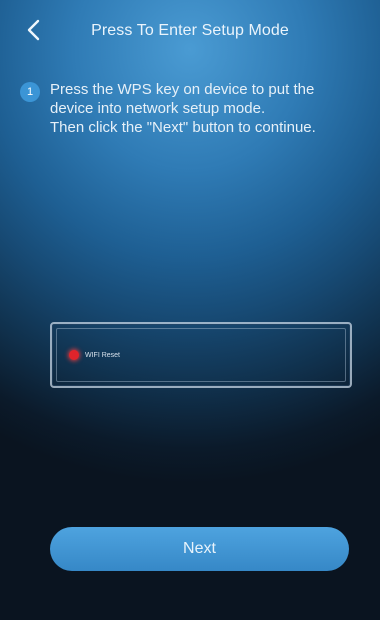  I want to click on device-panel: WIFI Reset, so click(201, 355).